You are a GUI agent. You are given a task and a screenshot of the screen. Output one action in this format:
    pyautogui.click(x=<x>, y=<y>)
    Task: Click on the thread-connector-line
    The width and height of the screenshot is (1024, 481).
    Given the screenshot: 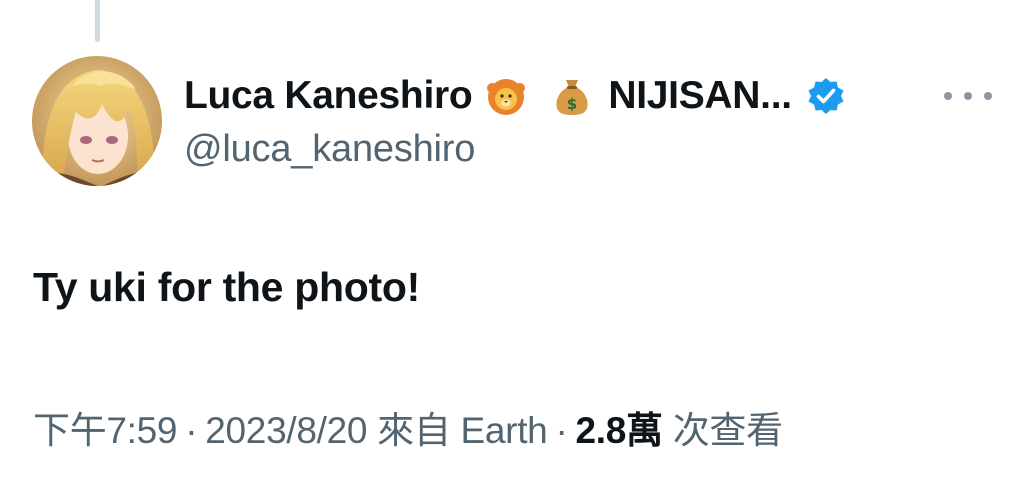 What is the action you would take?
    pyautogui.click(x=97, y=21)
    